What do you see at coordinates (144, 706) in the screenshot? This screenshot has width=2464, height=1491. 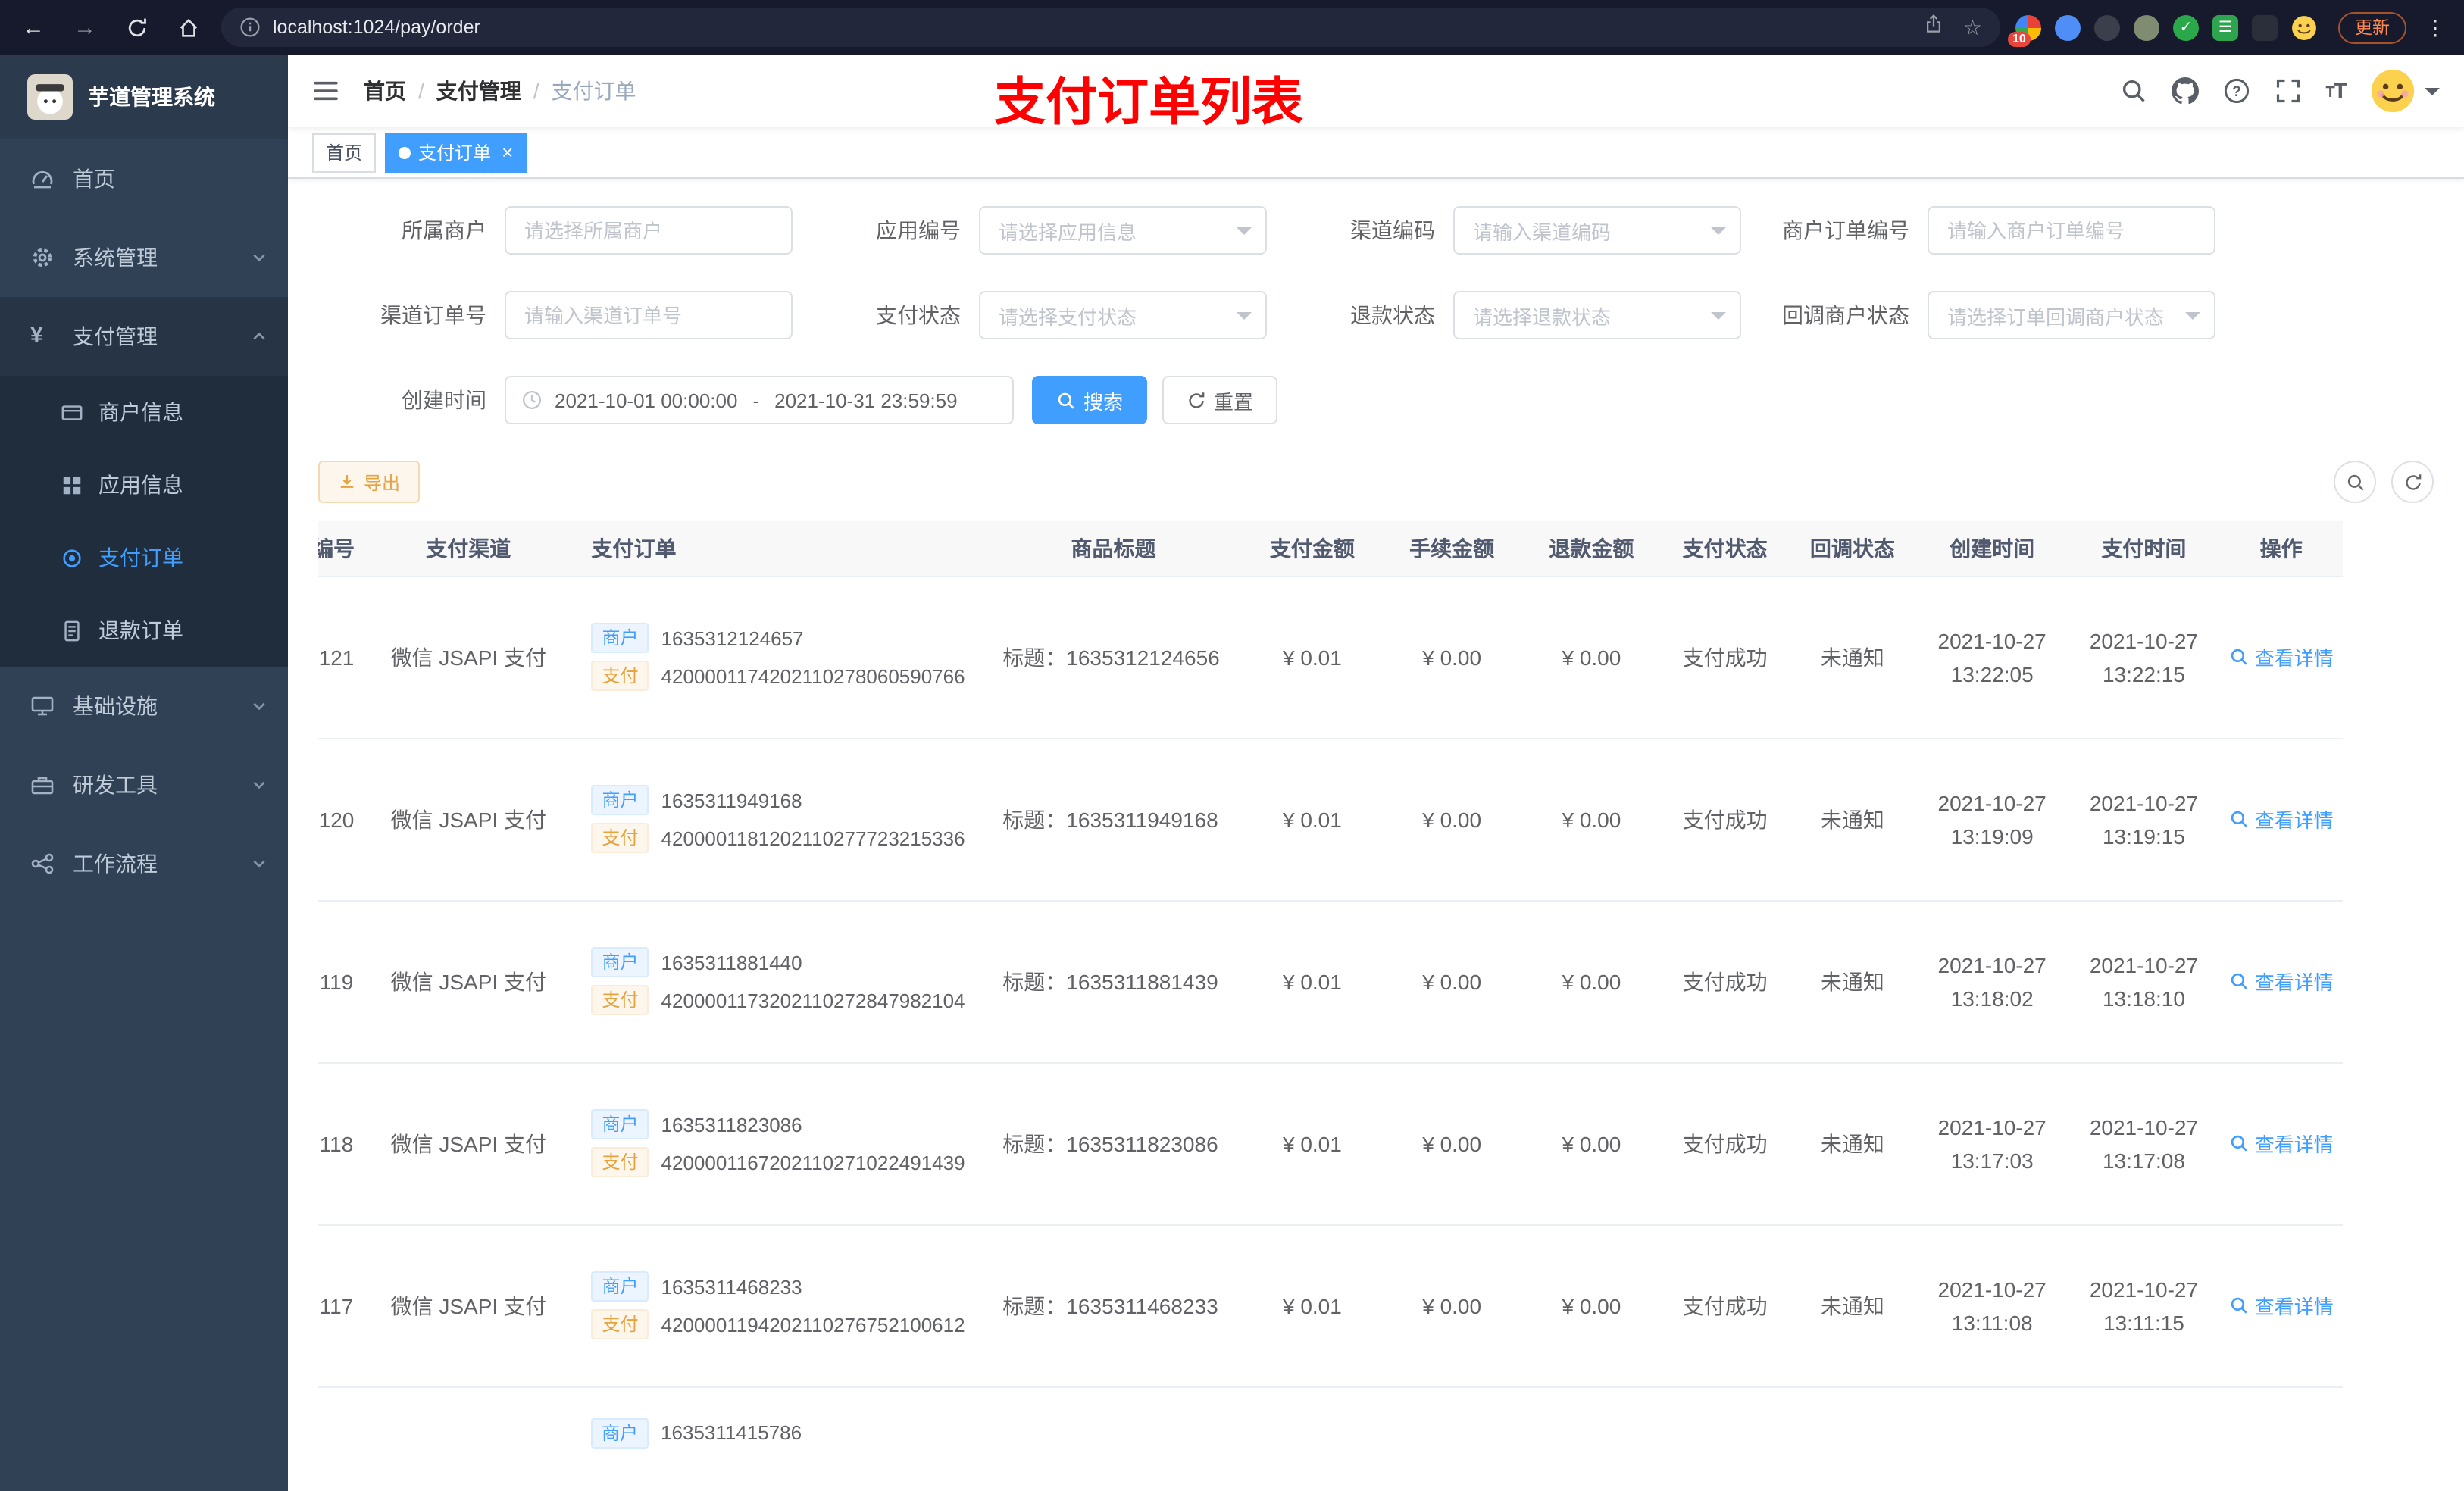 I see `sidebar-item-infra: 基础设施` at bounding box center [144, 706].